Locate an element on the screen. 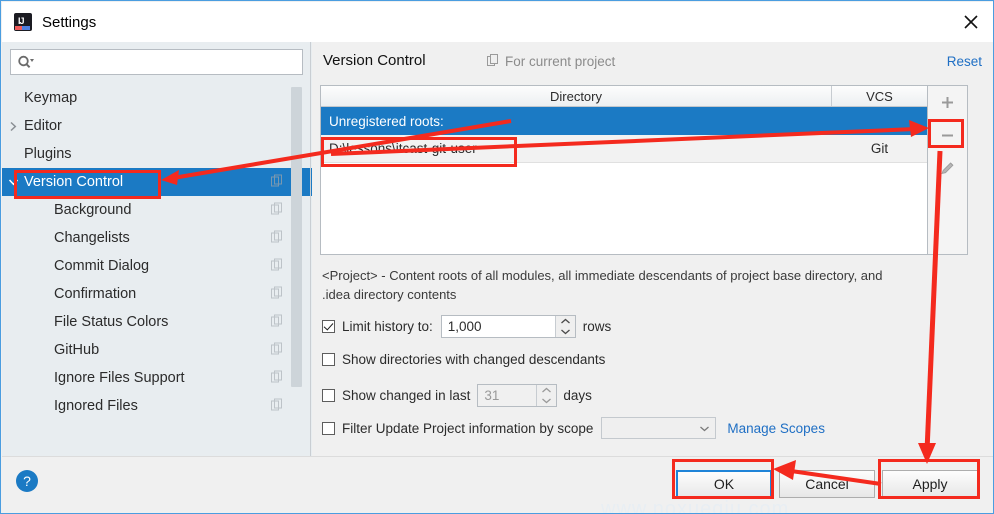 Image resolution: width=994 pixels, height=514 pixels. sidebar-item-background: Background is located at coordinates (157, 210).